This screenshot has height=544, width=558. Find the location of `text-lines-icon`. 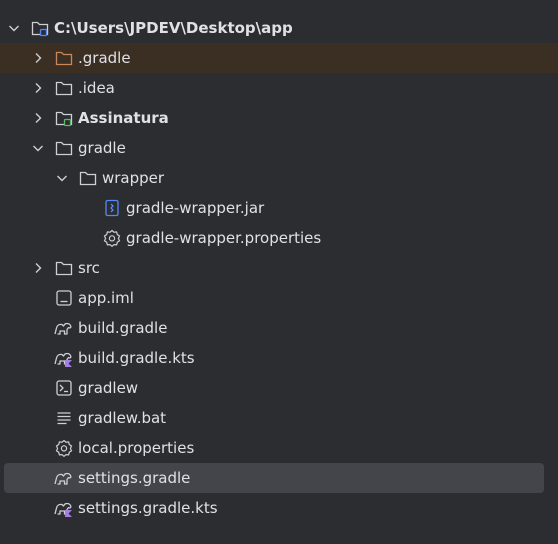

text-lines-icon is located at coordinates (64, 418).